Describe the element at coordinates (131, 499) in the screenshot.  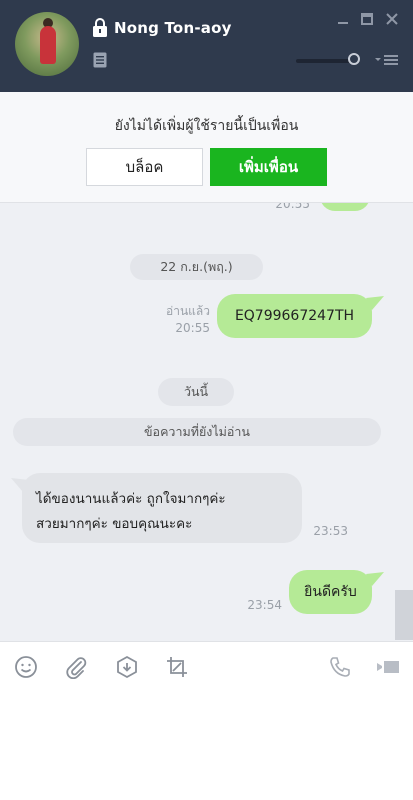
I see `incoming-message-line: ได้ของนานแล้วค่ะ ถูกใจมากๆค่ะ` at that location.